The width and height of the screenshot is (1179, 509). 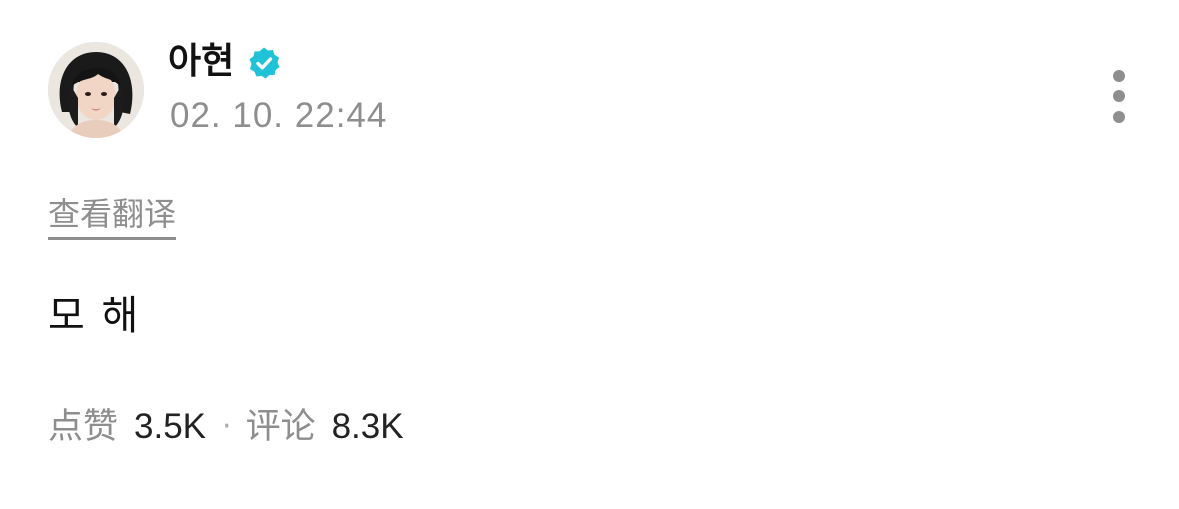 I want to click on post-stats: 点赞 3.5K · 评论 8.3K, so click(x=226, y=427).